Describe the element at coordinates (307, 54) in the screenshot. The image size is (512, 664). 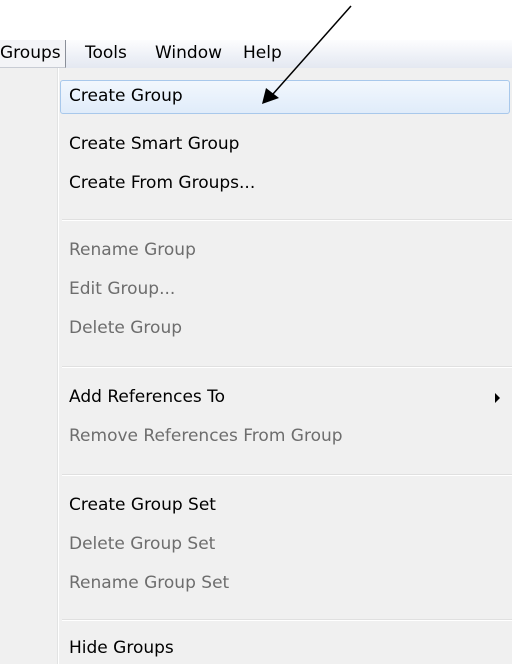
I see `annotation-arrow-icon` at that location.